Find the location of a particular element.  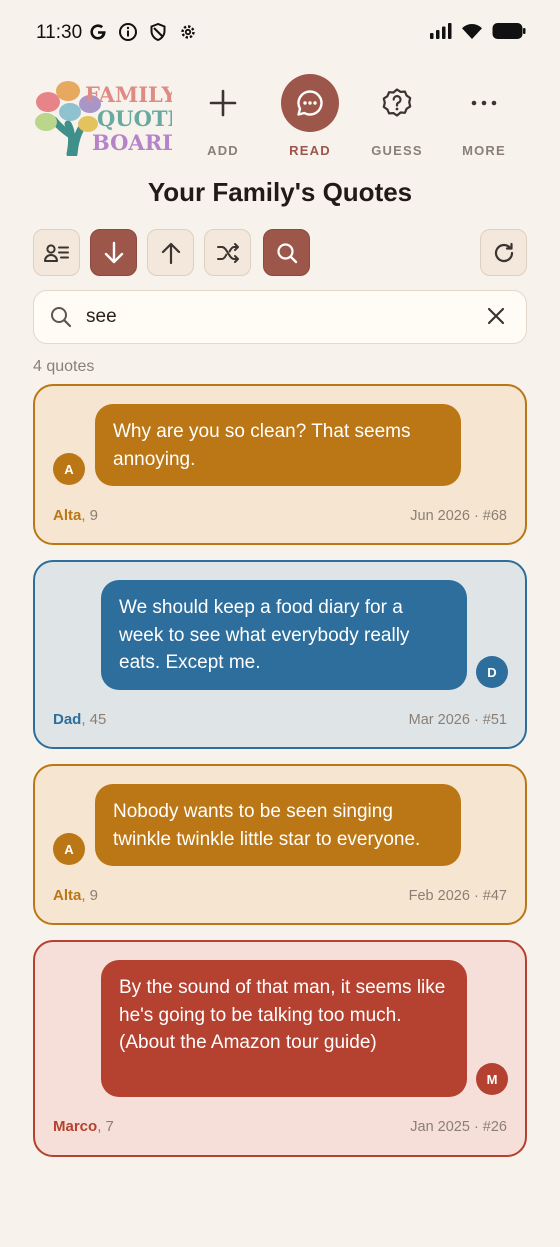

shield-icon is located at coordinates (158, 32).